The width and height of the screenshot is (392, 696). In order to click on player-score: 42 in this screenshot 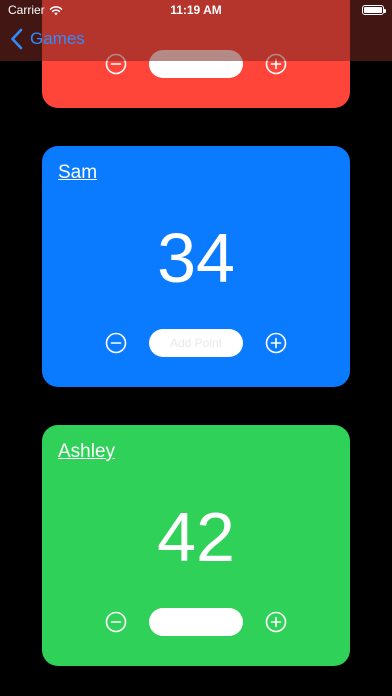, I will do `click(196, 537)`.